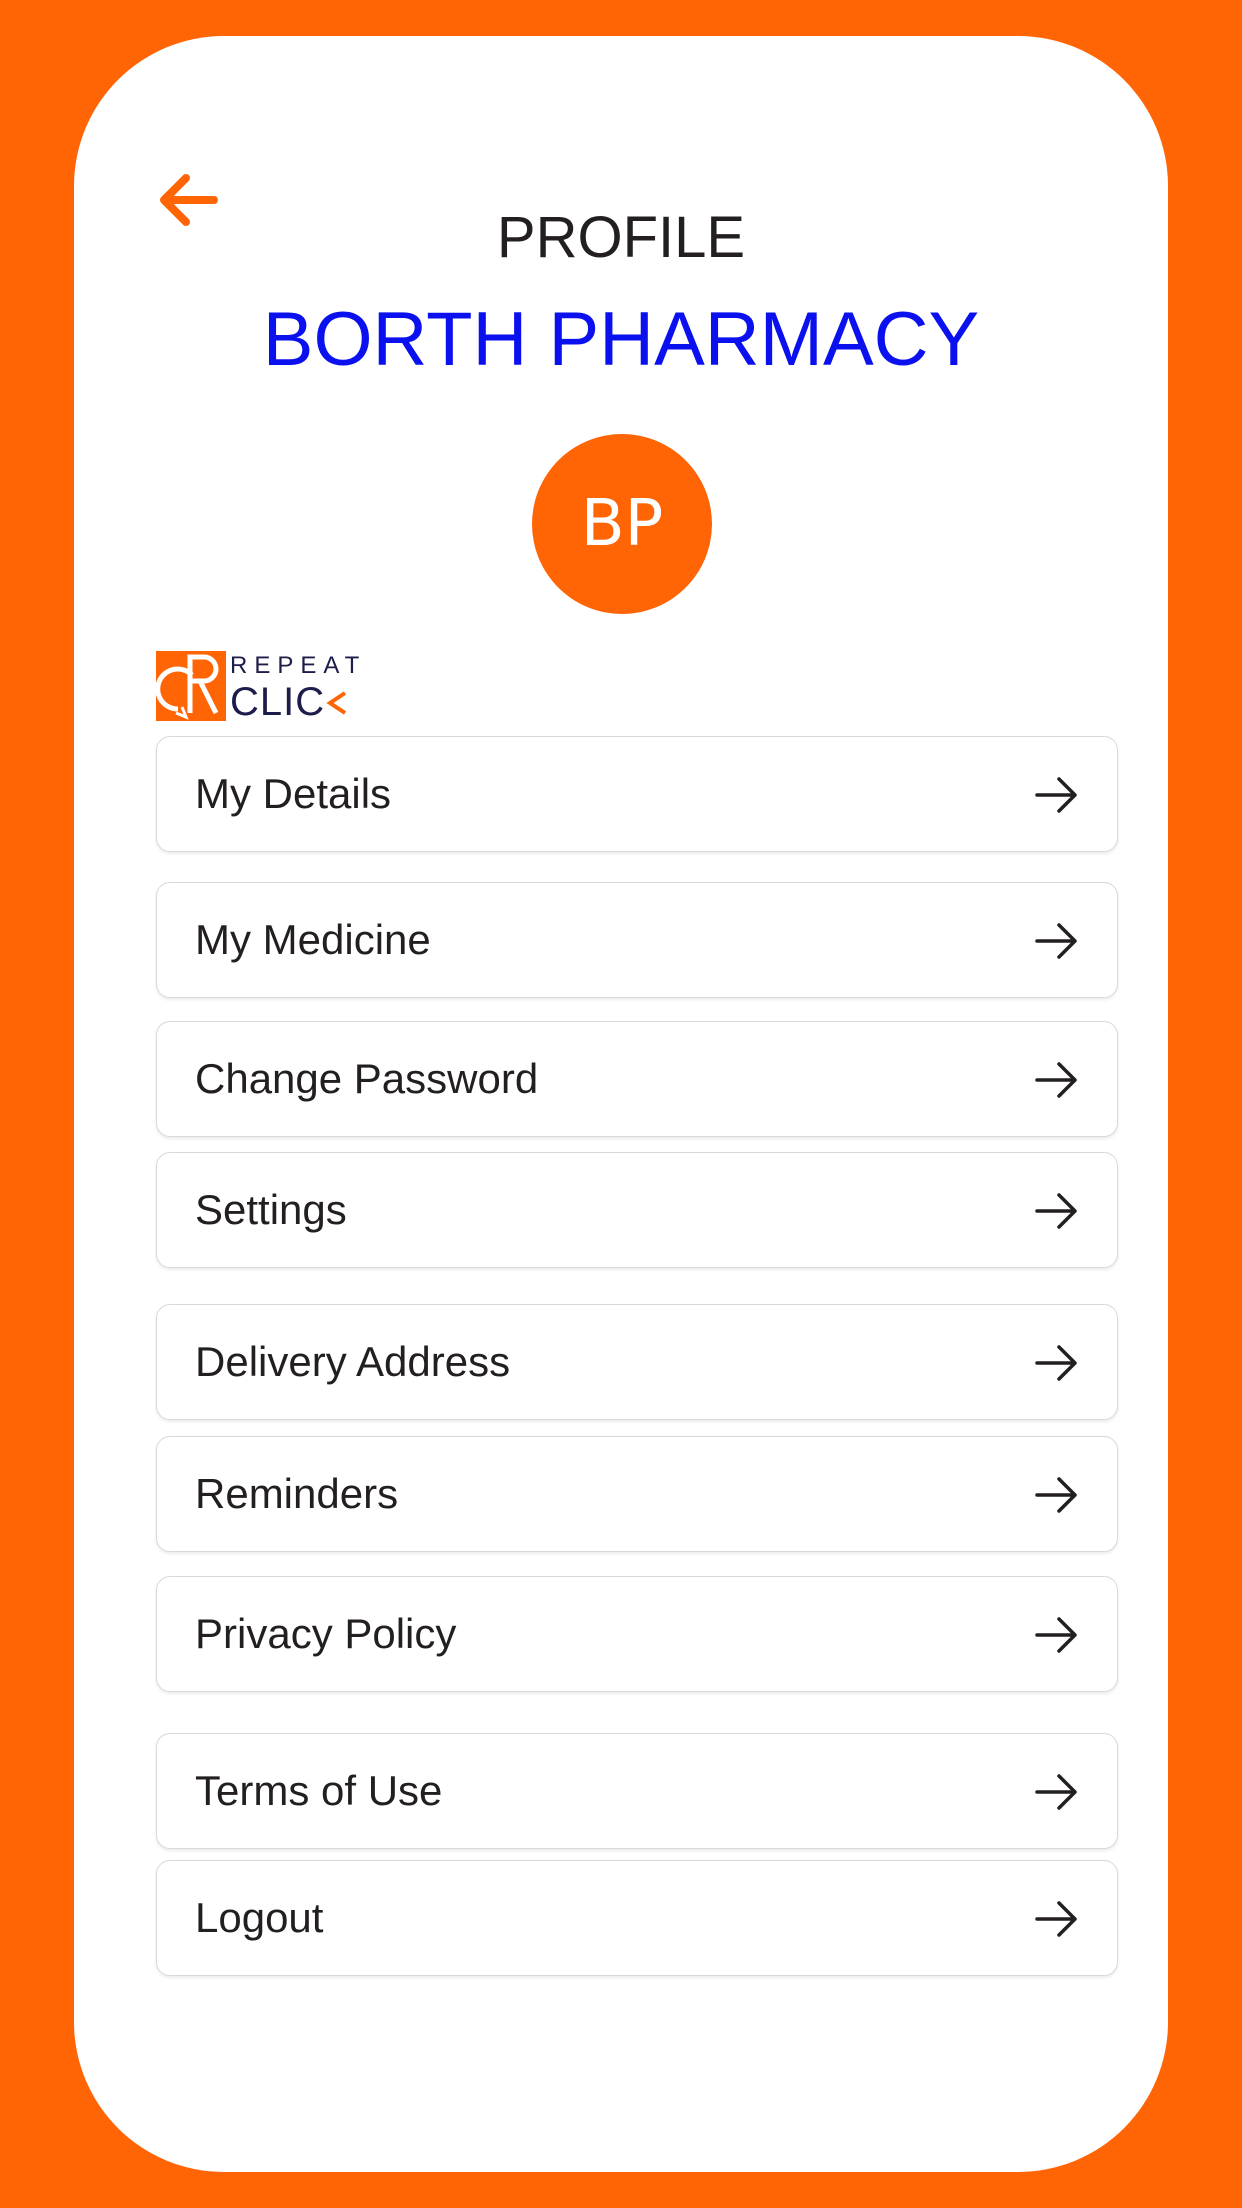  What do you see at coordinates (637, 1791) in the screenshot?
I see `menu-item-terms-of-use: Terms of Use` at bounding box center [637, 1791].